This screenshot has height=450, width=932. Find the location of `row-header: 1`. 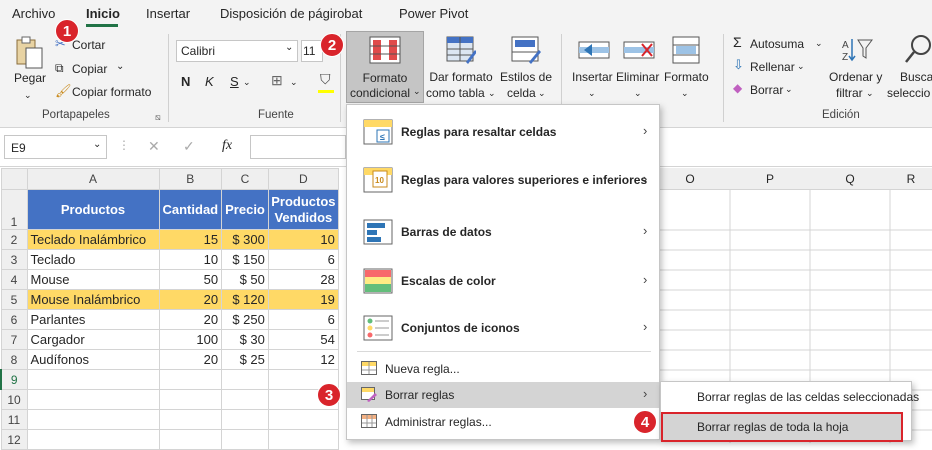

row-header: 1 is located at coordinates (14, 209).